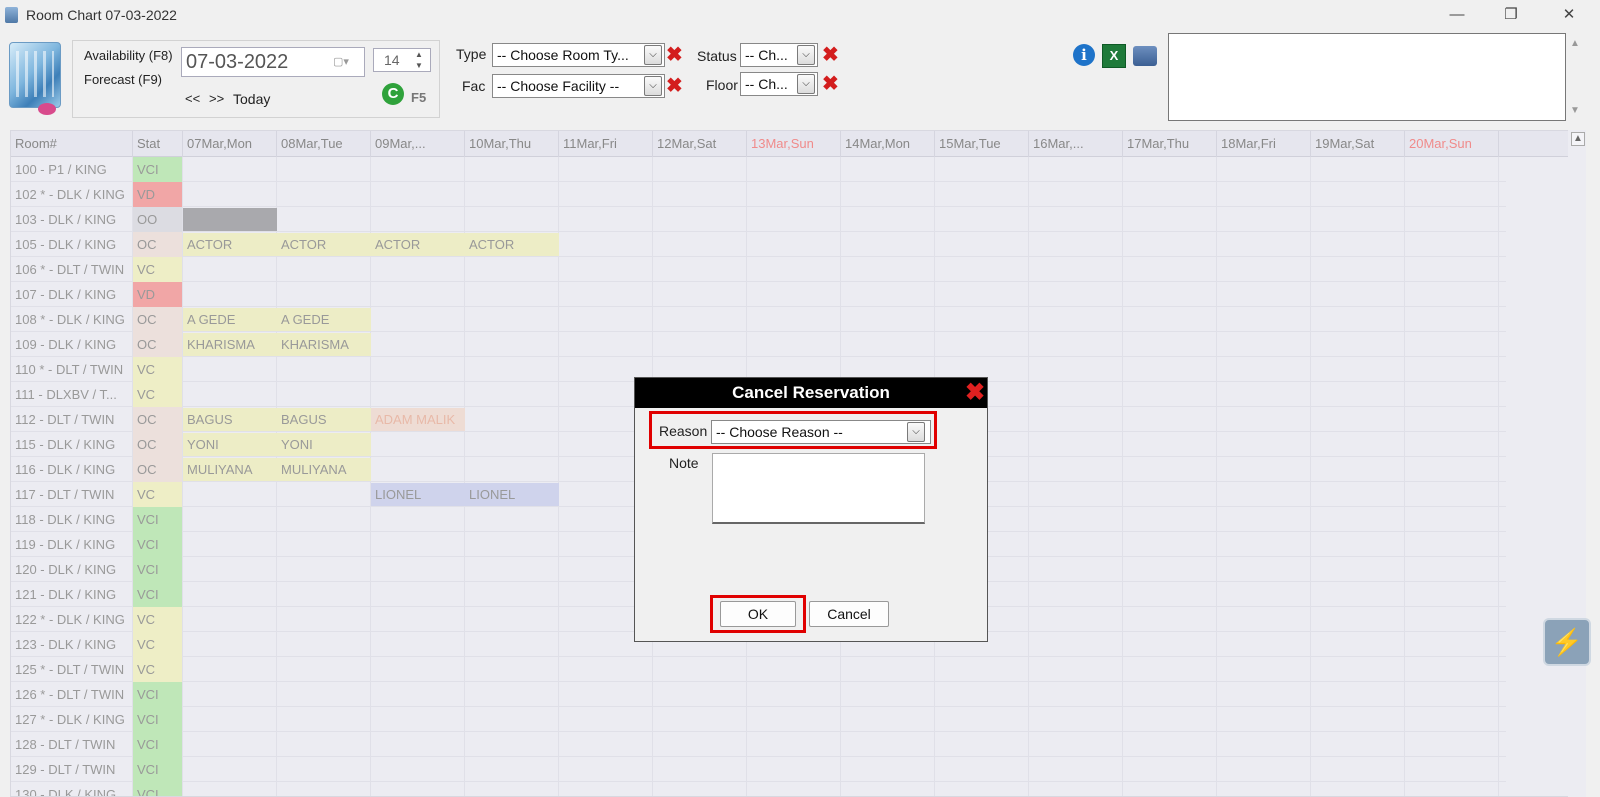 This screenshot has width=1600, height=797. What do you see at coordinates (158, 419) in the screenshot?
I see `status-cell: OC` at bounding box center [158, 419].